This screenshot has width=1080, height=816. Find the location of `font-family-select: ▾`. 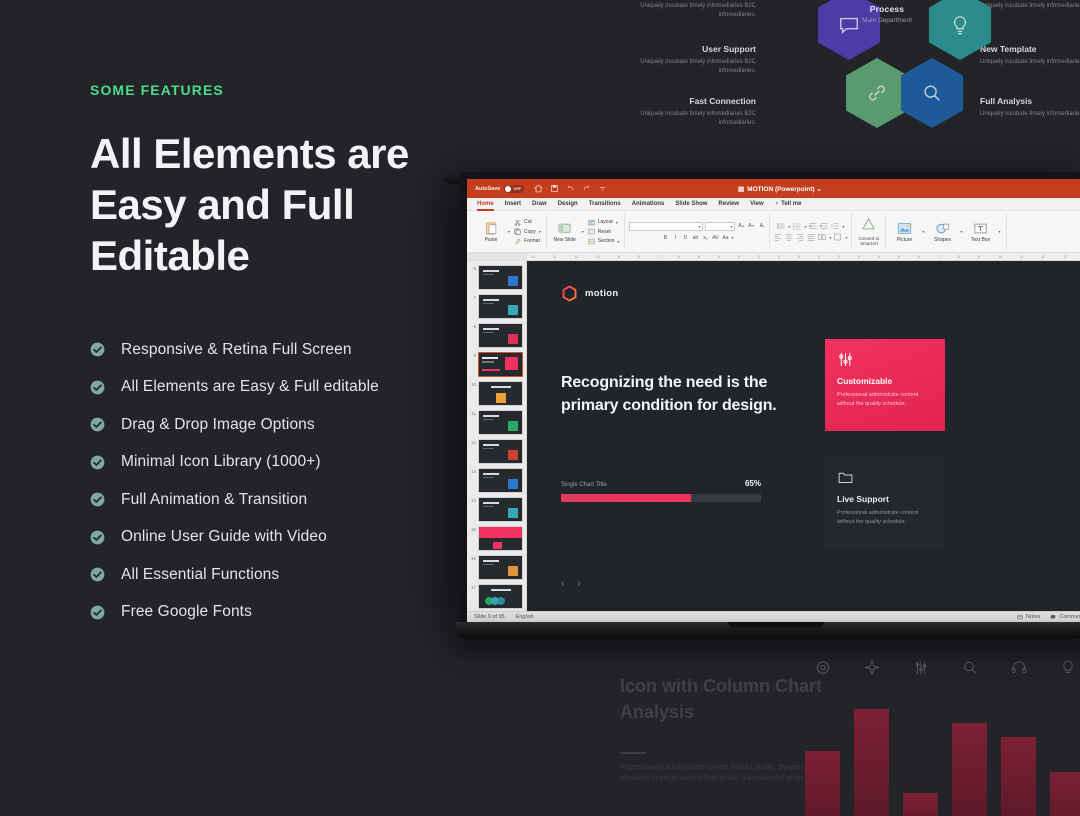

font-family-select: ▾ is located at coordinates (666, 226).